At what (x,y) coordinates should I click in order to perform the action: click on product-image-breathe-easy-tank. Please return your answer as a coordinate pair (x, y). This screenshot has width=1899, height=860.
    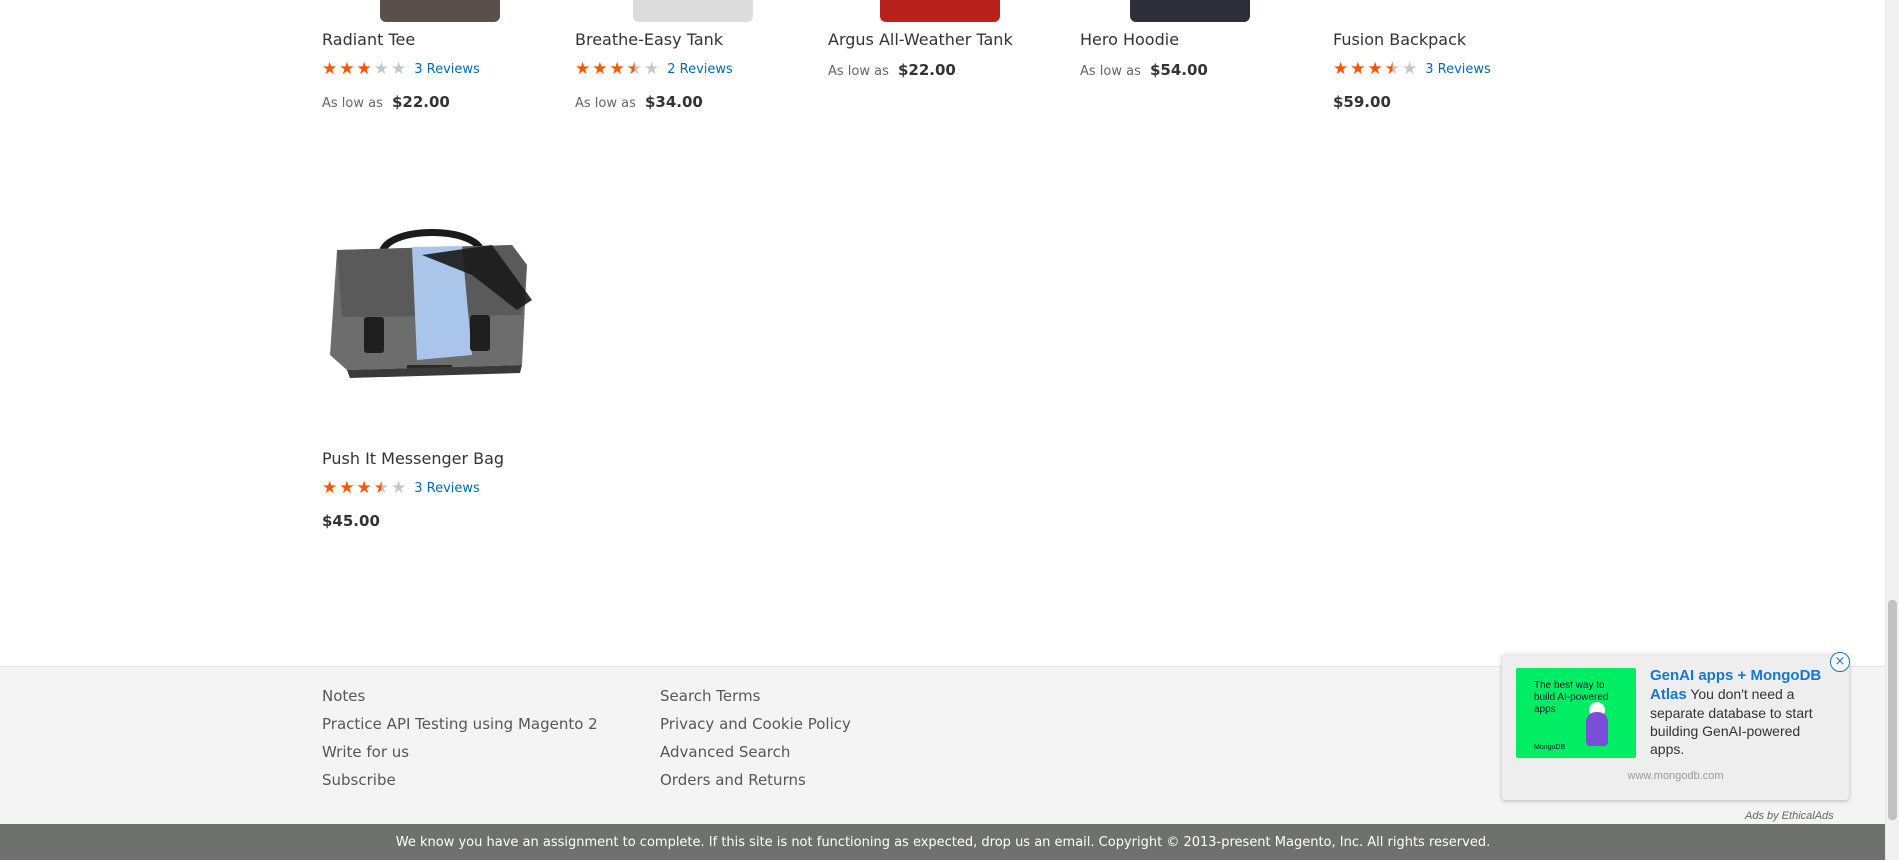
    Looking at the image, I should click on (693, 11).